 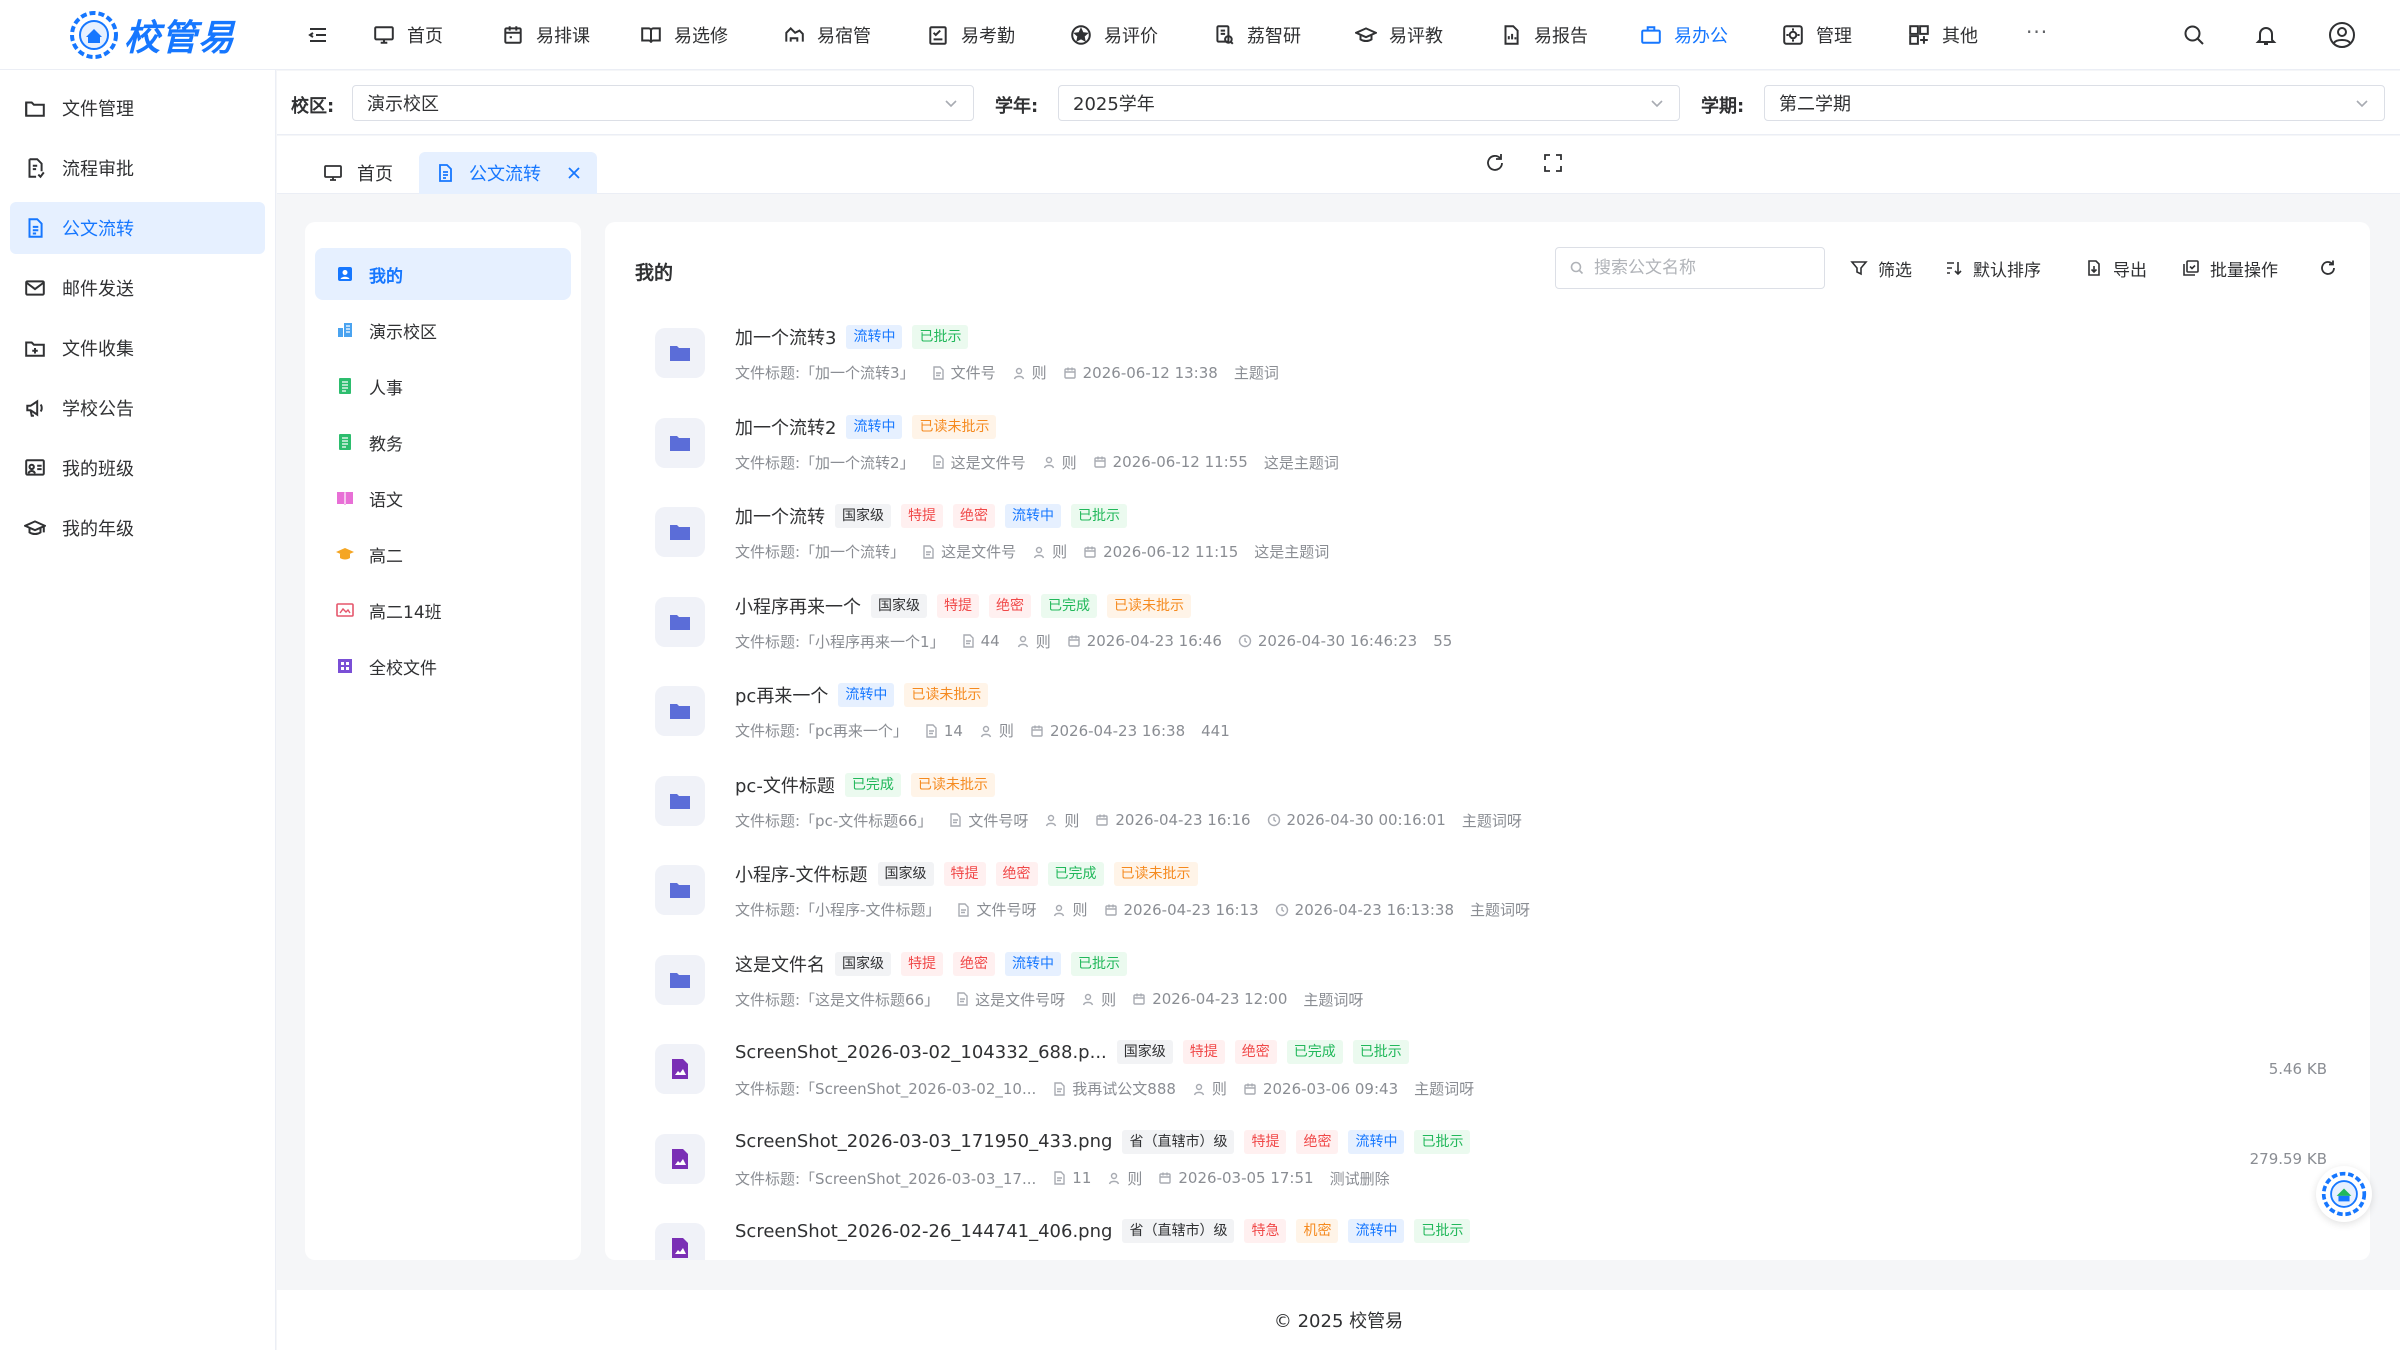 What do you see at coordinates (951, 103) in the screenshot?
I see `chevron-down-icon` at bounding box center [951, 103].